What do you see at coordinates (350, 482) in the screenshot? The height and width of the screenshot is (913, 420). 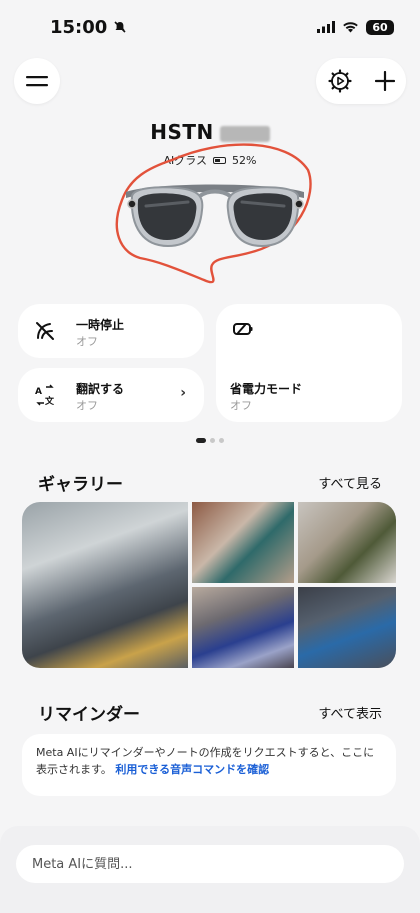 I see `gallery-see-all-link: すべて見る` at bounding box center [350, 482].